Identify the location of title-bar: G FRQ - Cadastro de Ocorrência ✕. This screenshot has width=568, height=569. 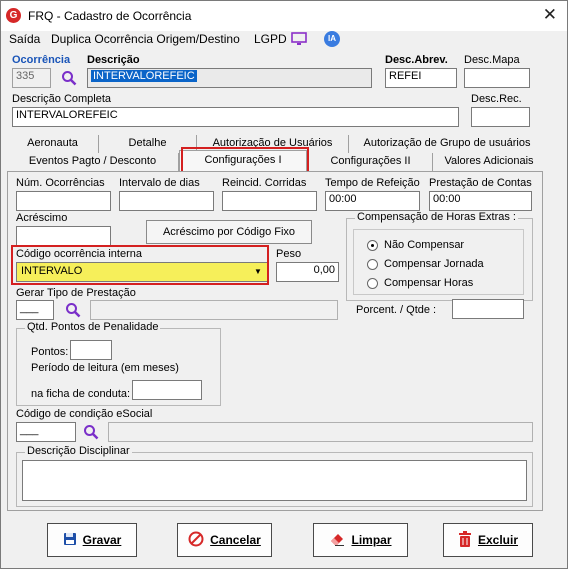
(284, 16).